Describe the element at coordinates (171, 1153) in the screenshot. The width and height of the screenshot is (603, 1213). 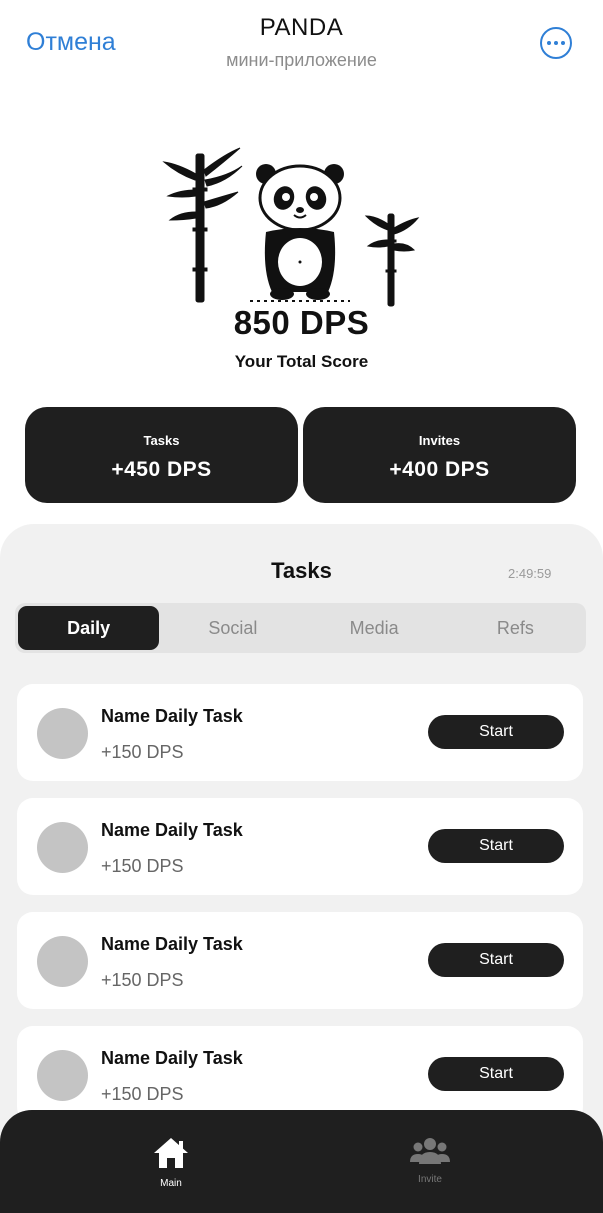
I see `home-icon` at that location.